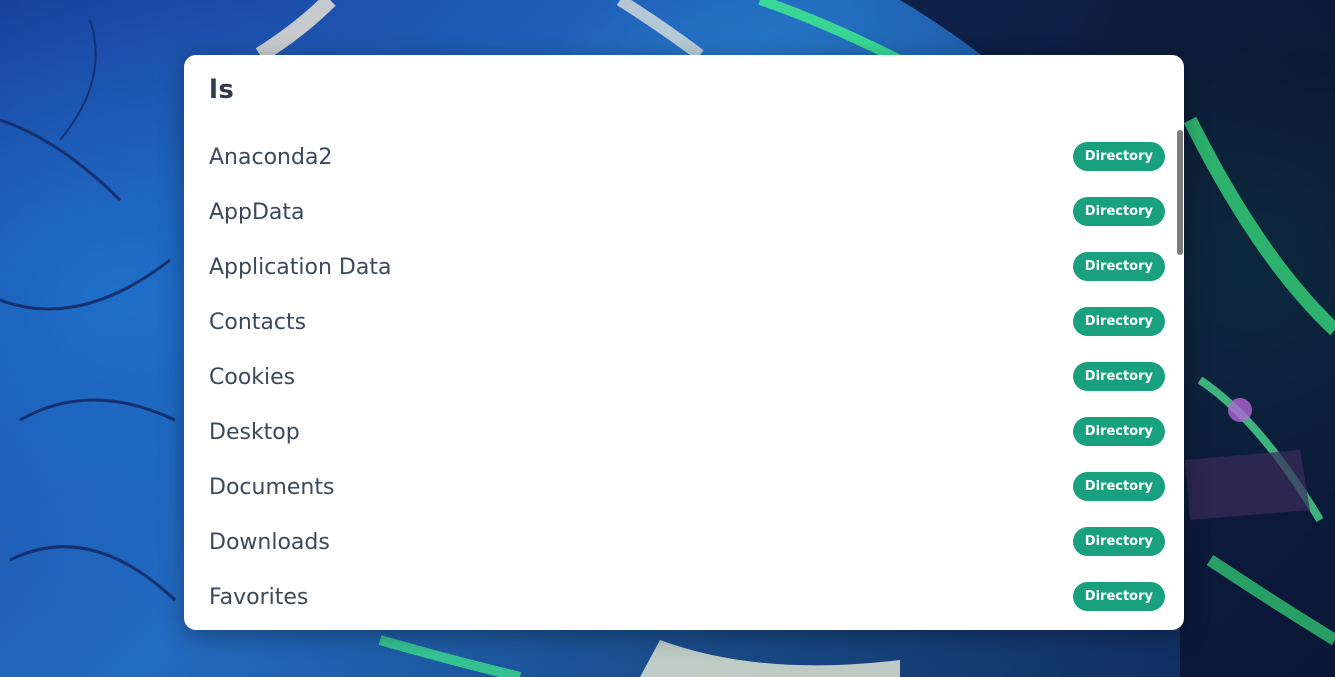 Image resolution: width=1335 pixels, height=677 pixels. What do you see at coordinates (252, 377) in the screenshot?
I see `item-name: Cookies` at bounding box center [252, 377].